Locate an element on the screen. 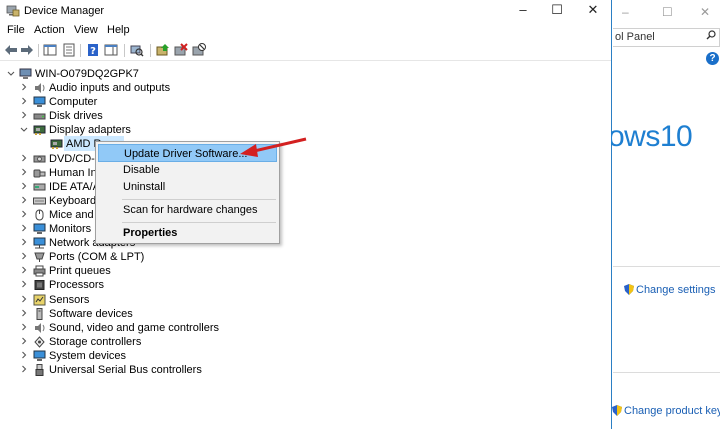  menu-help: Help is located at coordinates (118, 30).